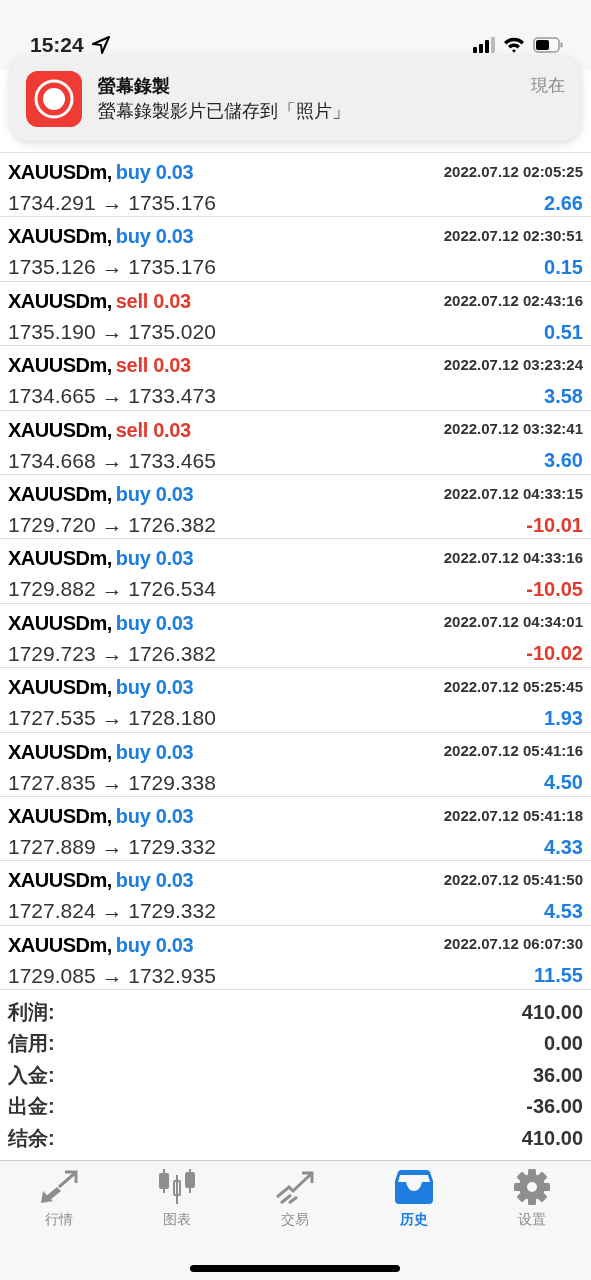  I want to click on summary-label: 信用:, so click(31, 1044).